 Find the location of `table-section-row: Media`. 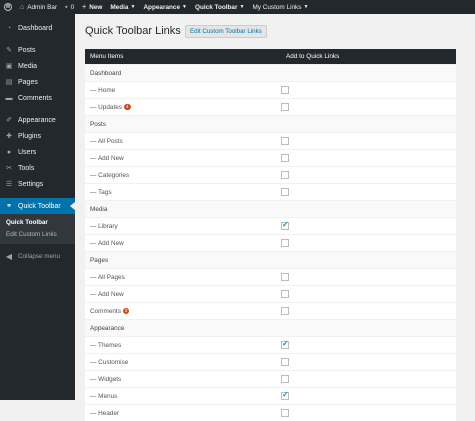

table-section-row: Media is located at coordinates (270, 209).